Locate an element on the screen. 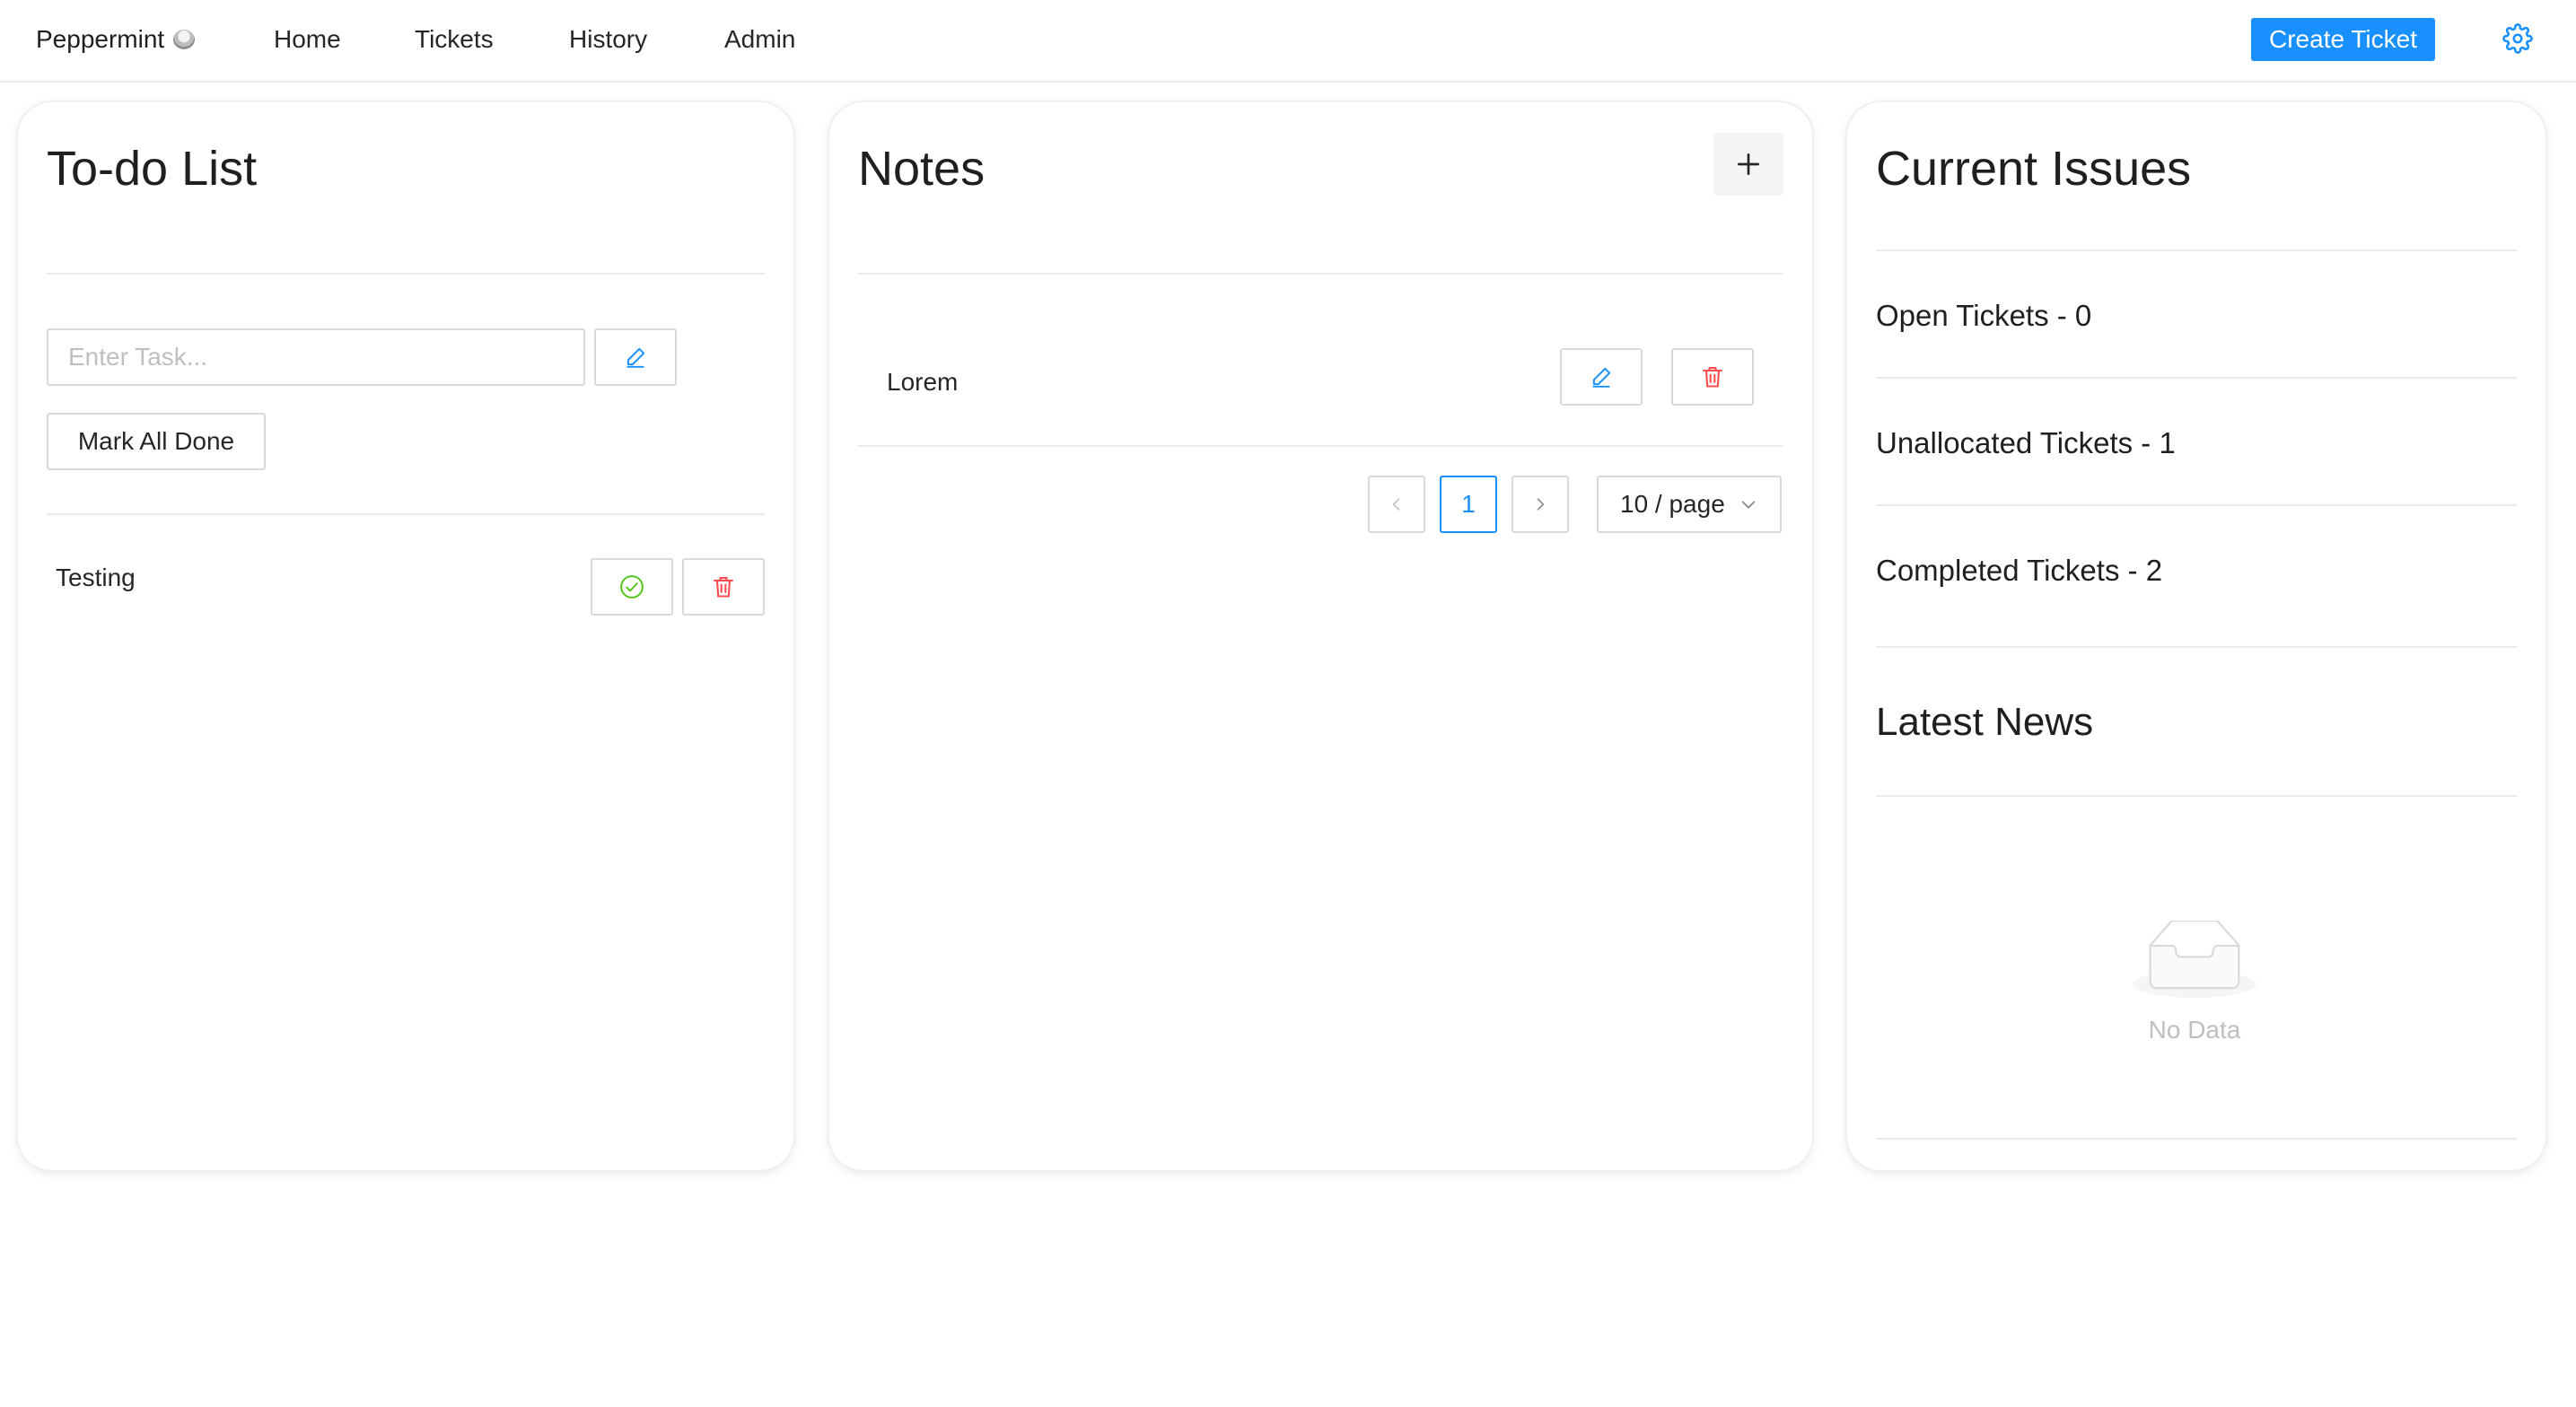 This screenshot has width=2576, height=1407. brand-name: Peppermint is located at coordinates (100, 39).